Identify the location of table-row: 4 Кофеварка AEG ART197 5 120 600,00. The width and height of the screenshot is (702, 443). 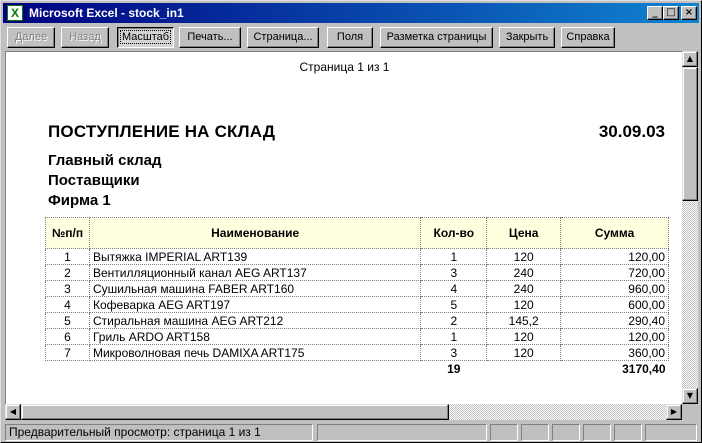
(357, 304).